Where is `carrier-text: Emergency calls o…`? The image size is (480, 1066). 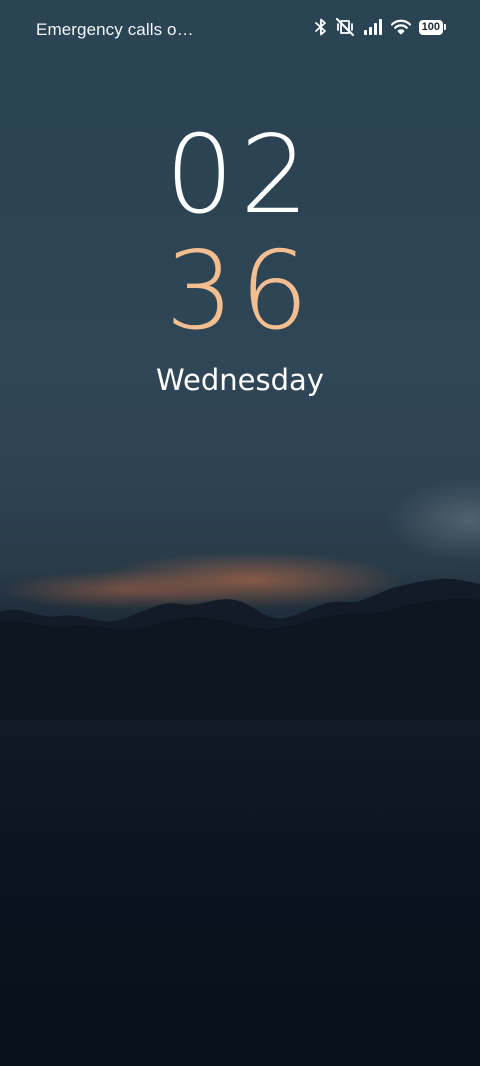
carrier-text: Emergency calls o… is located at coordinates (115, 29).